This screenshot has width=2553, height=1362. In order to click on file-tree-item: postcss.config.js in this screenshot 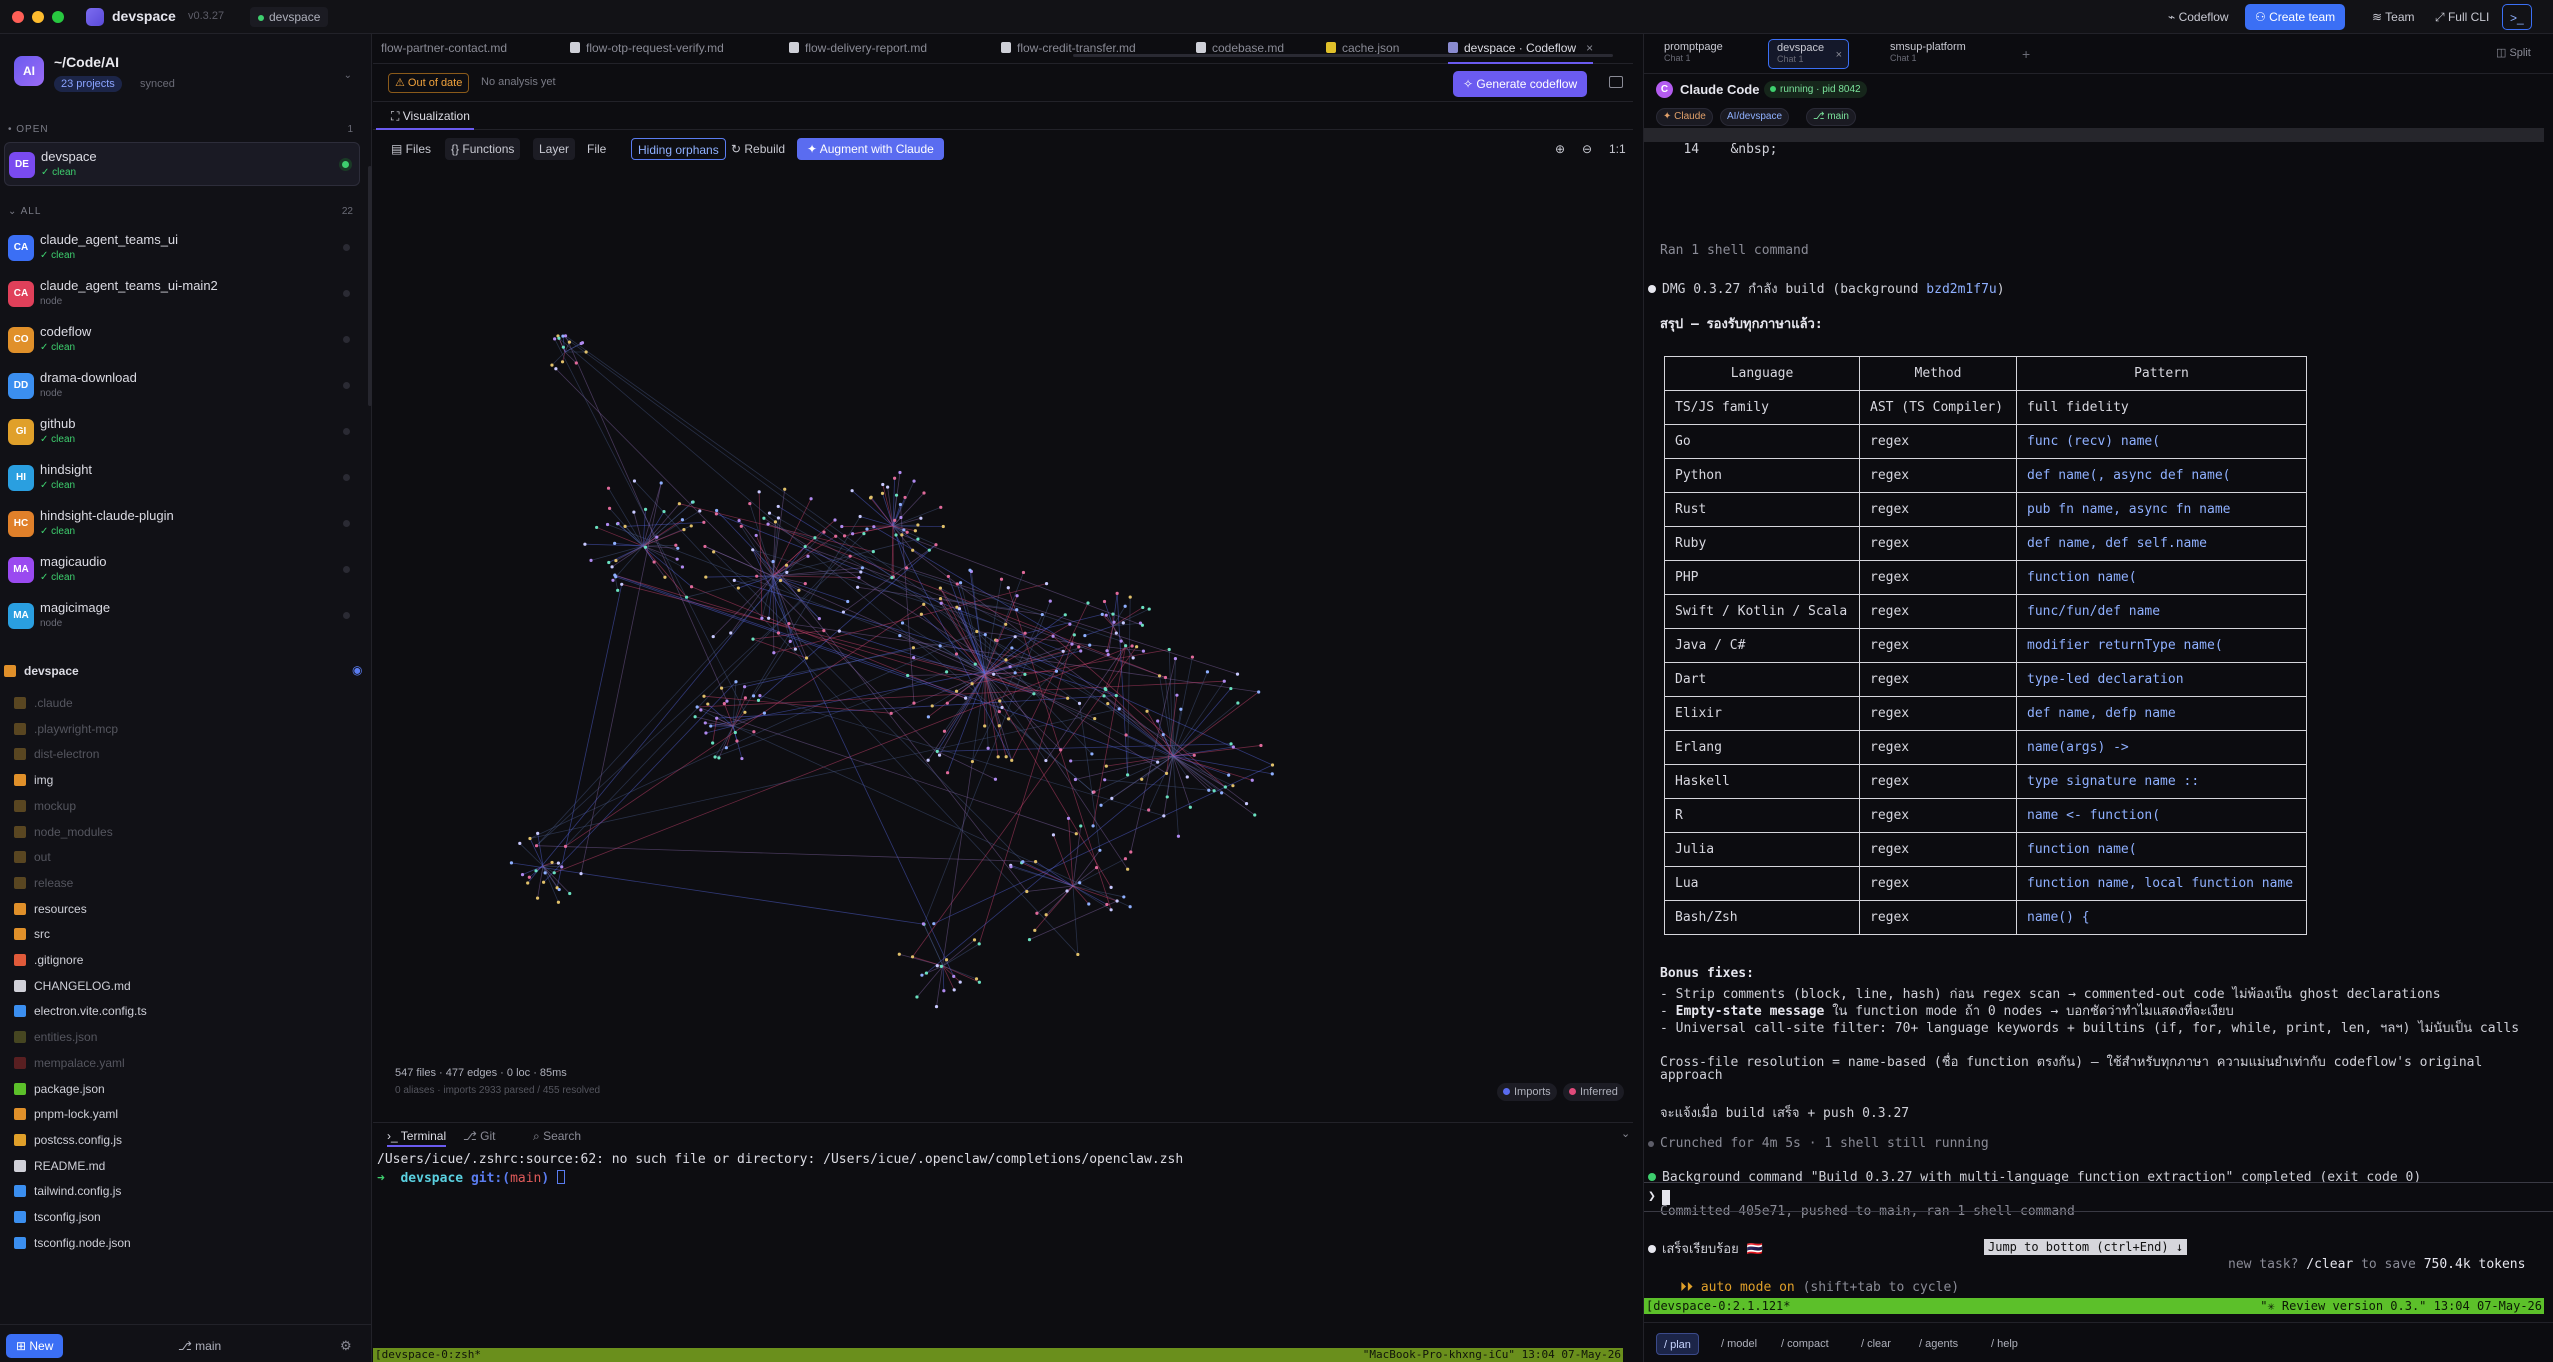, I will do `click(68, 1144)`.